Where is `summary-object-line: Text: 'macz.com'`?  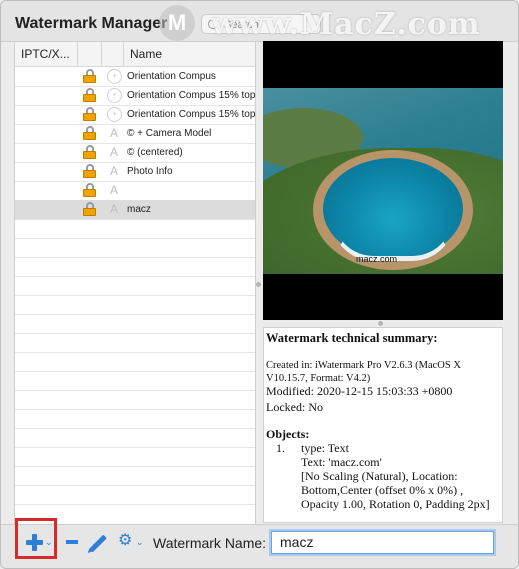
summary-object-line: Text: 'macz.com' is located at coordinates (341, 462).